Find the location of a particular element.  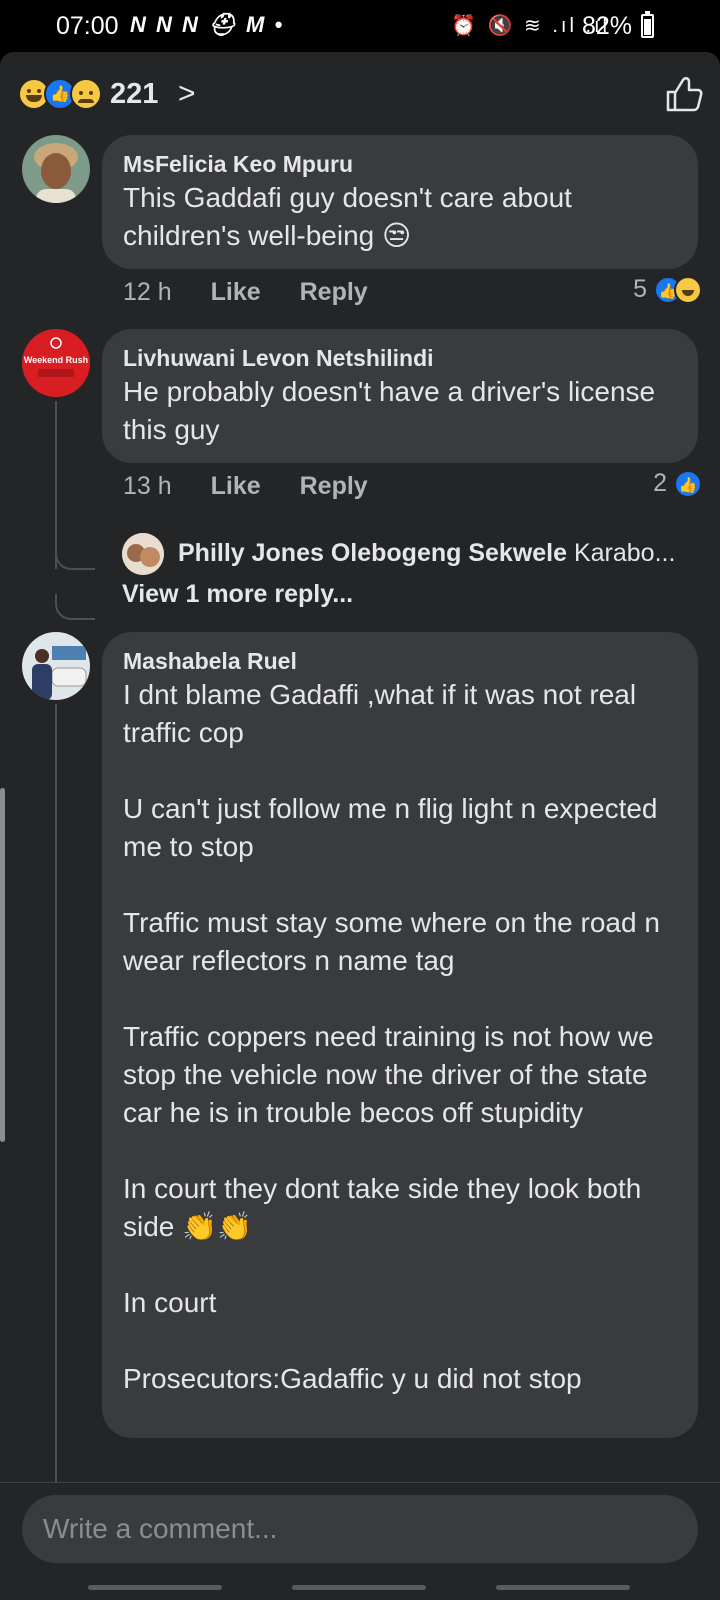

comment-time: 13 h is located at coordinates (147, 486).